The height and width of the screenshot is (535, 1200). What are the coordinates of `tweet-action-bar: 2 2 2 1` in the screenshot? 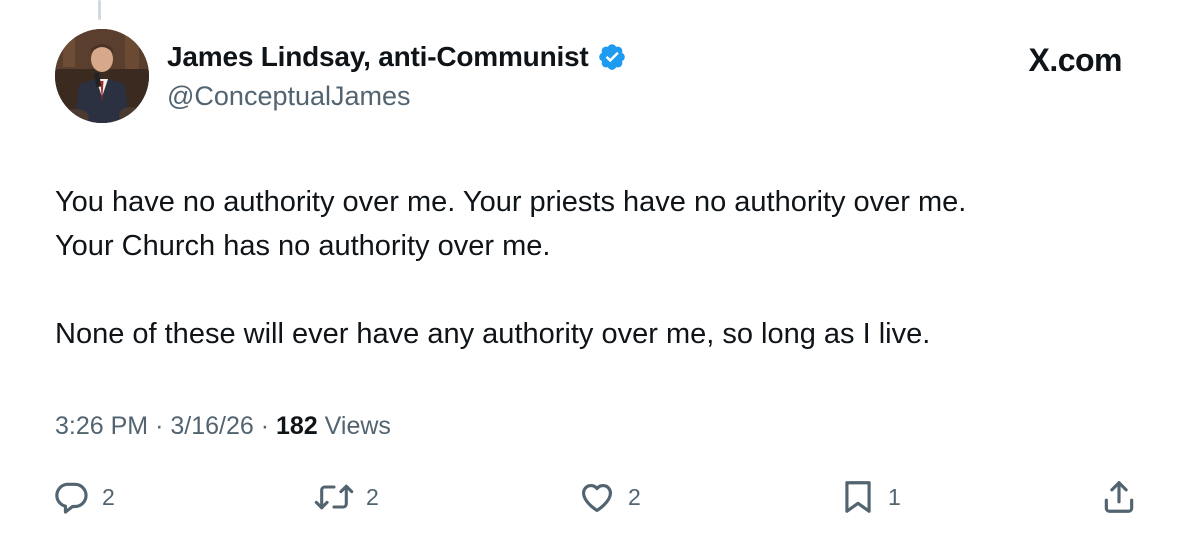 It's located at (600, 498).